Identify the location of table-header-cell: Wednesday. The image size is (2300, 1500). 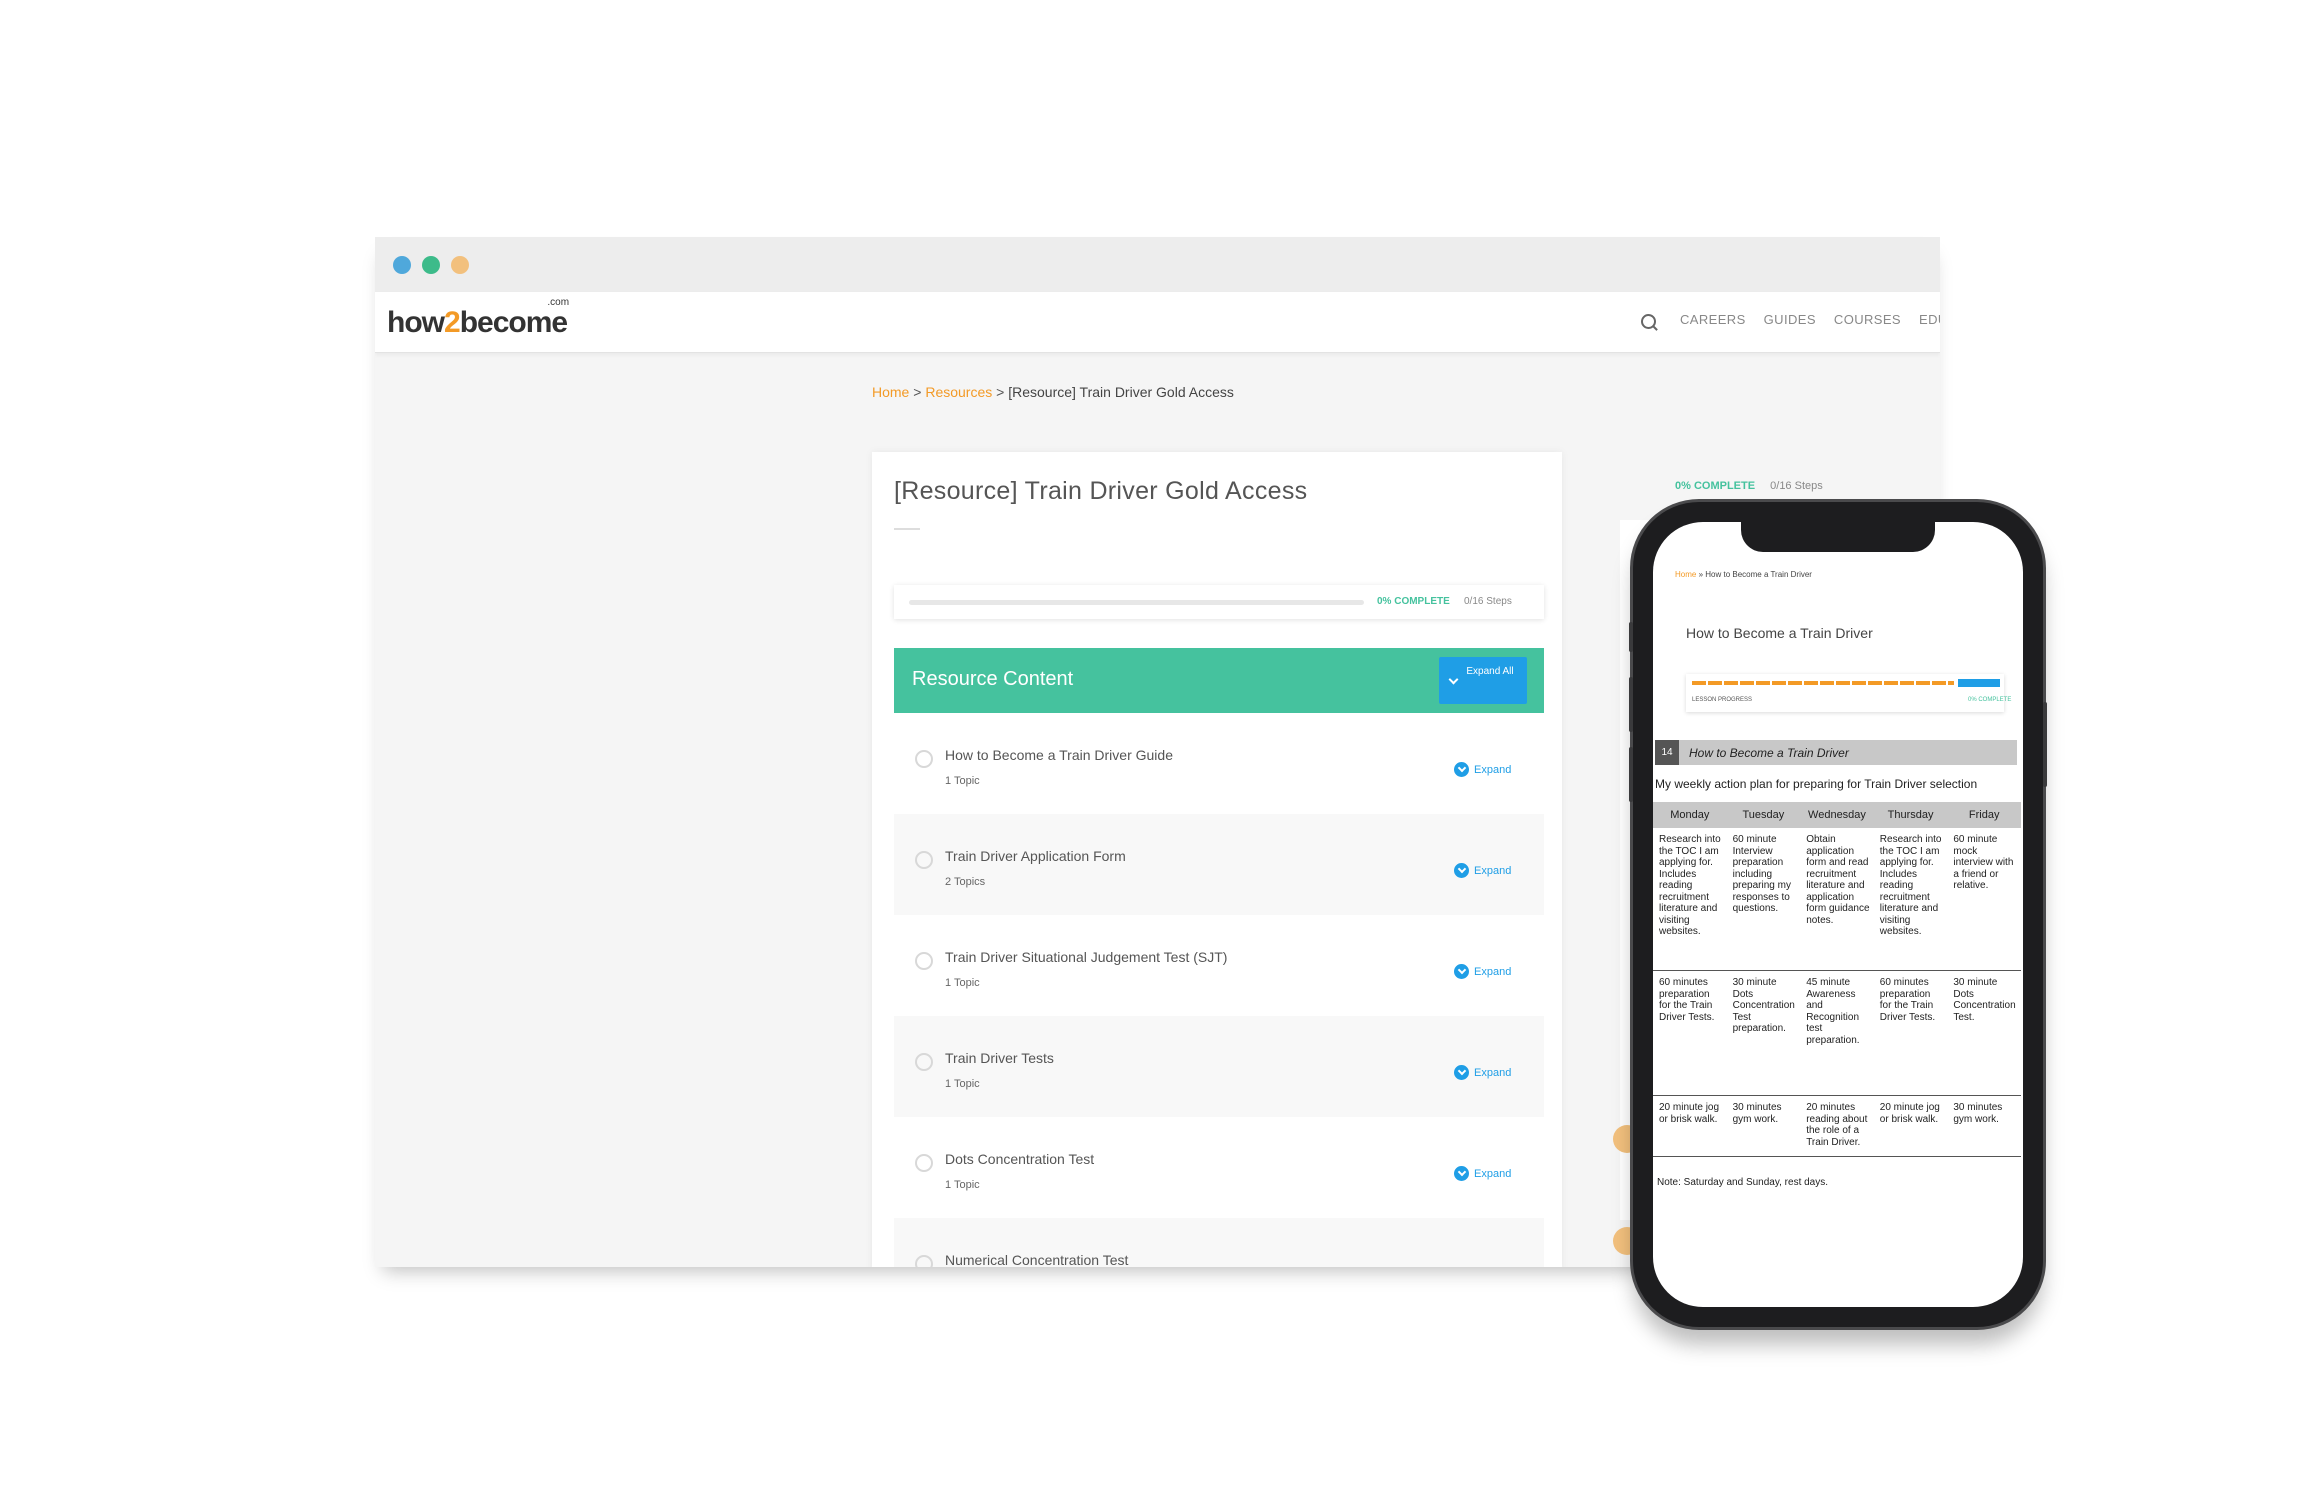
(1837, 815).